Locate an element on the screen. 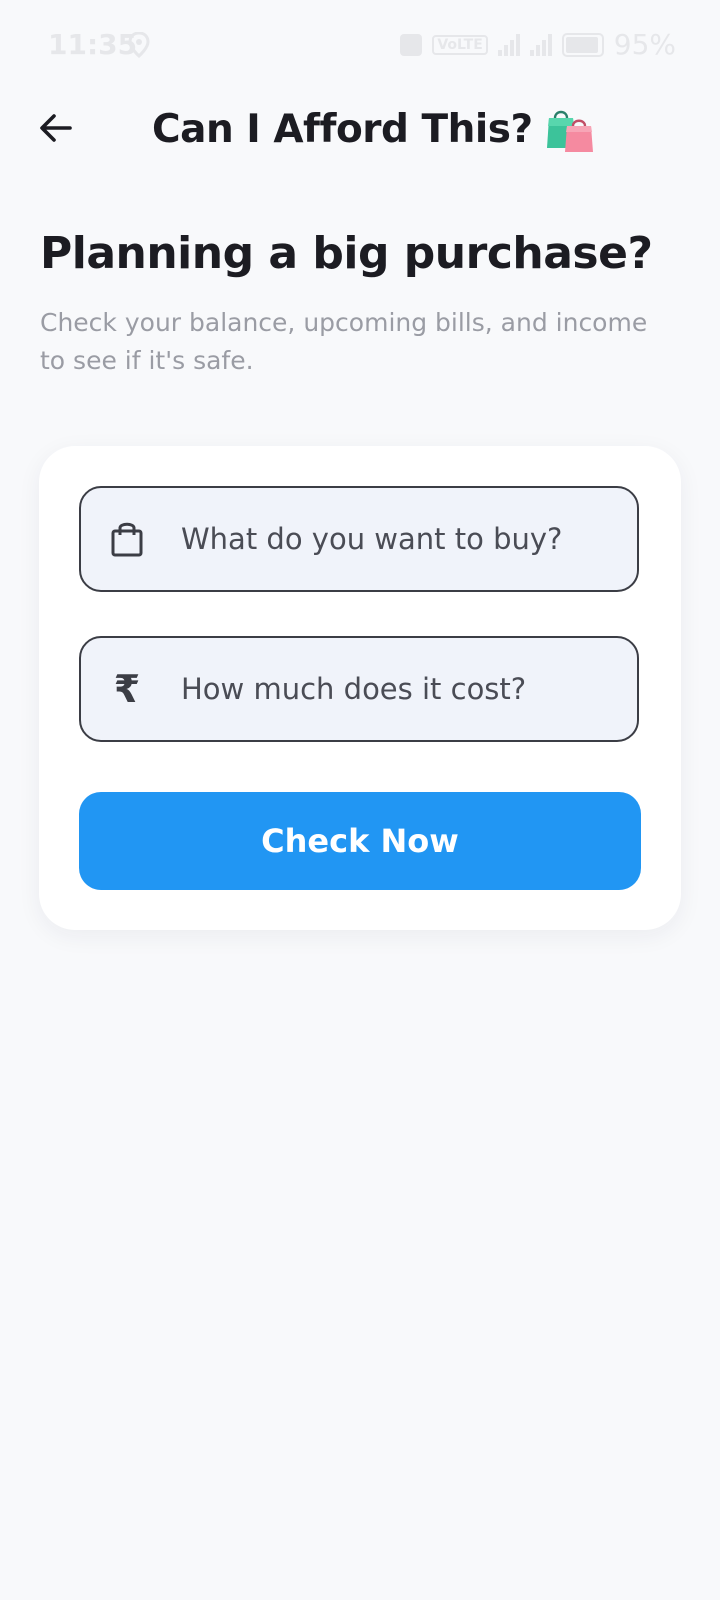 This screenshot has width=720, height=1600. rupee-icon: ₹ is located at coordinates (127, 689).